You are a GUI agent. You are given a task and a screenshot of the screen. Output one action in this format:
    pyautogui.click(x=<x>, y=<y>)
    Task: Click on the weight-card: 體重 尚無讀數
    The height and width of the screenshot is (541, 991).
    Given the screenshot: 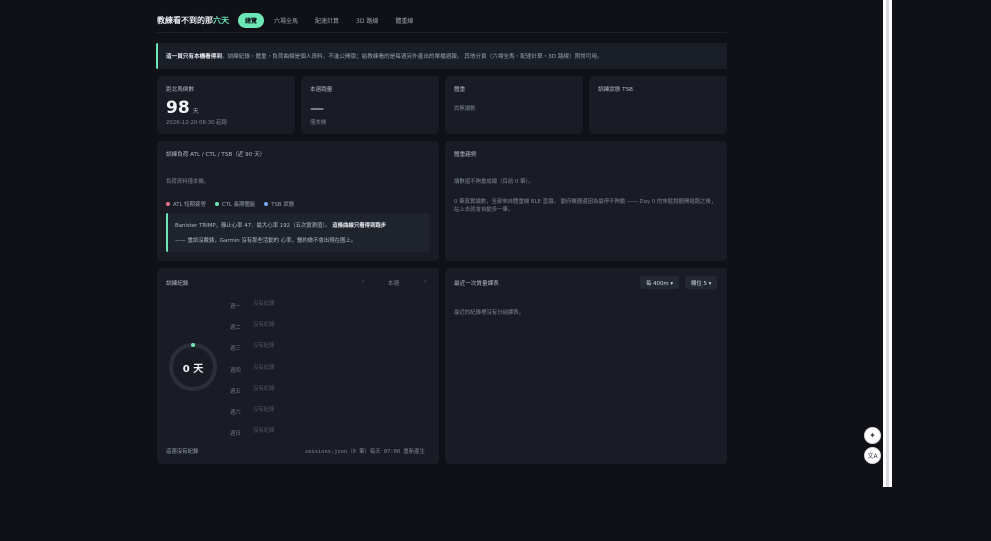 What is the action you would take?
    pyautogui.click(x=514, y=105)
    